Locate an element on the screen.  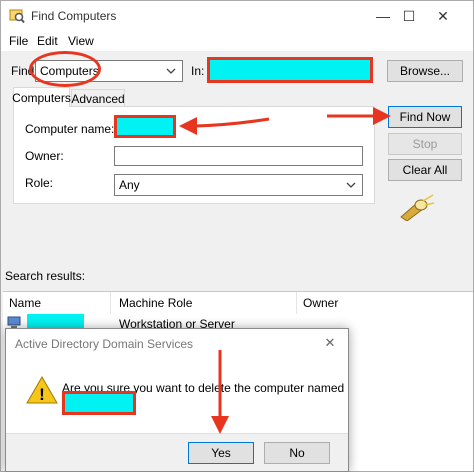
search-results-label: Search results: is located at coordinates (45, 276).